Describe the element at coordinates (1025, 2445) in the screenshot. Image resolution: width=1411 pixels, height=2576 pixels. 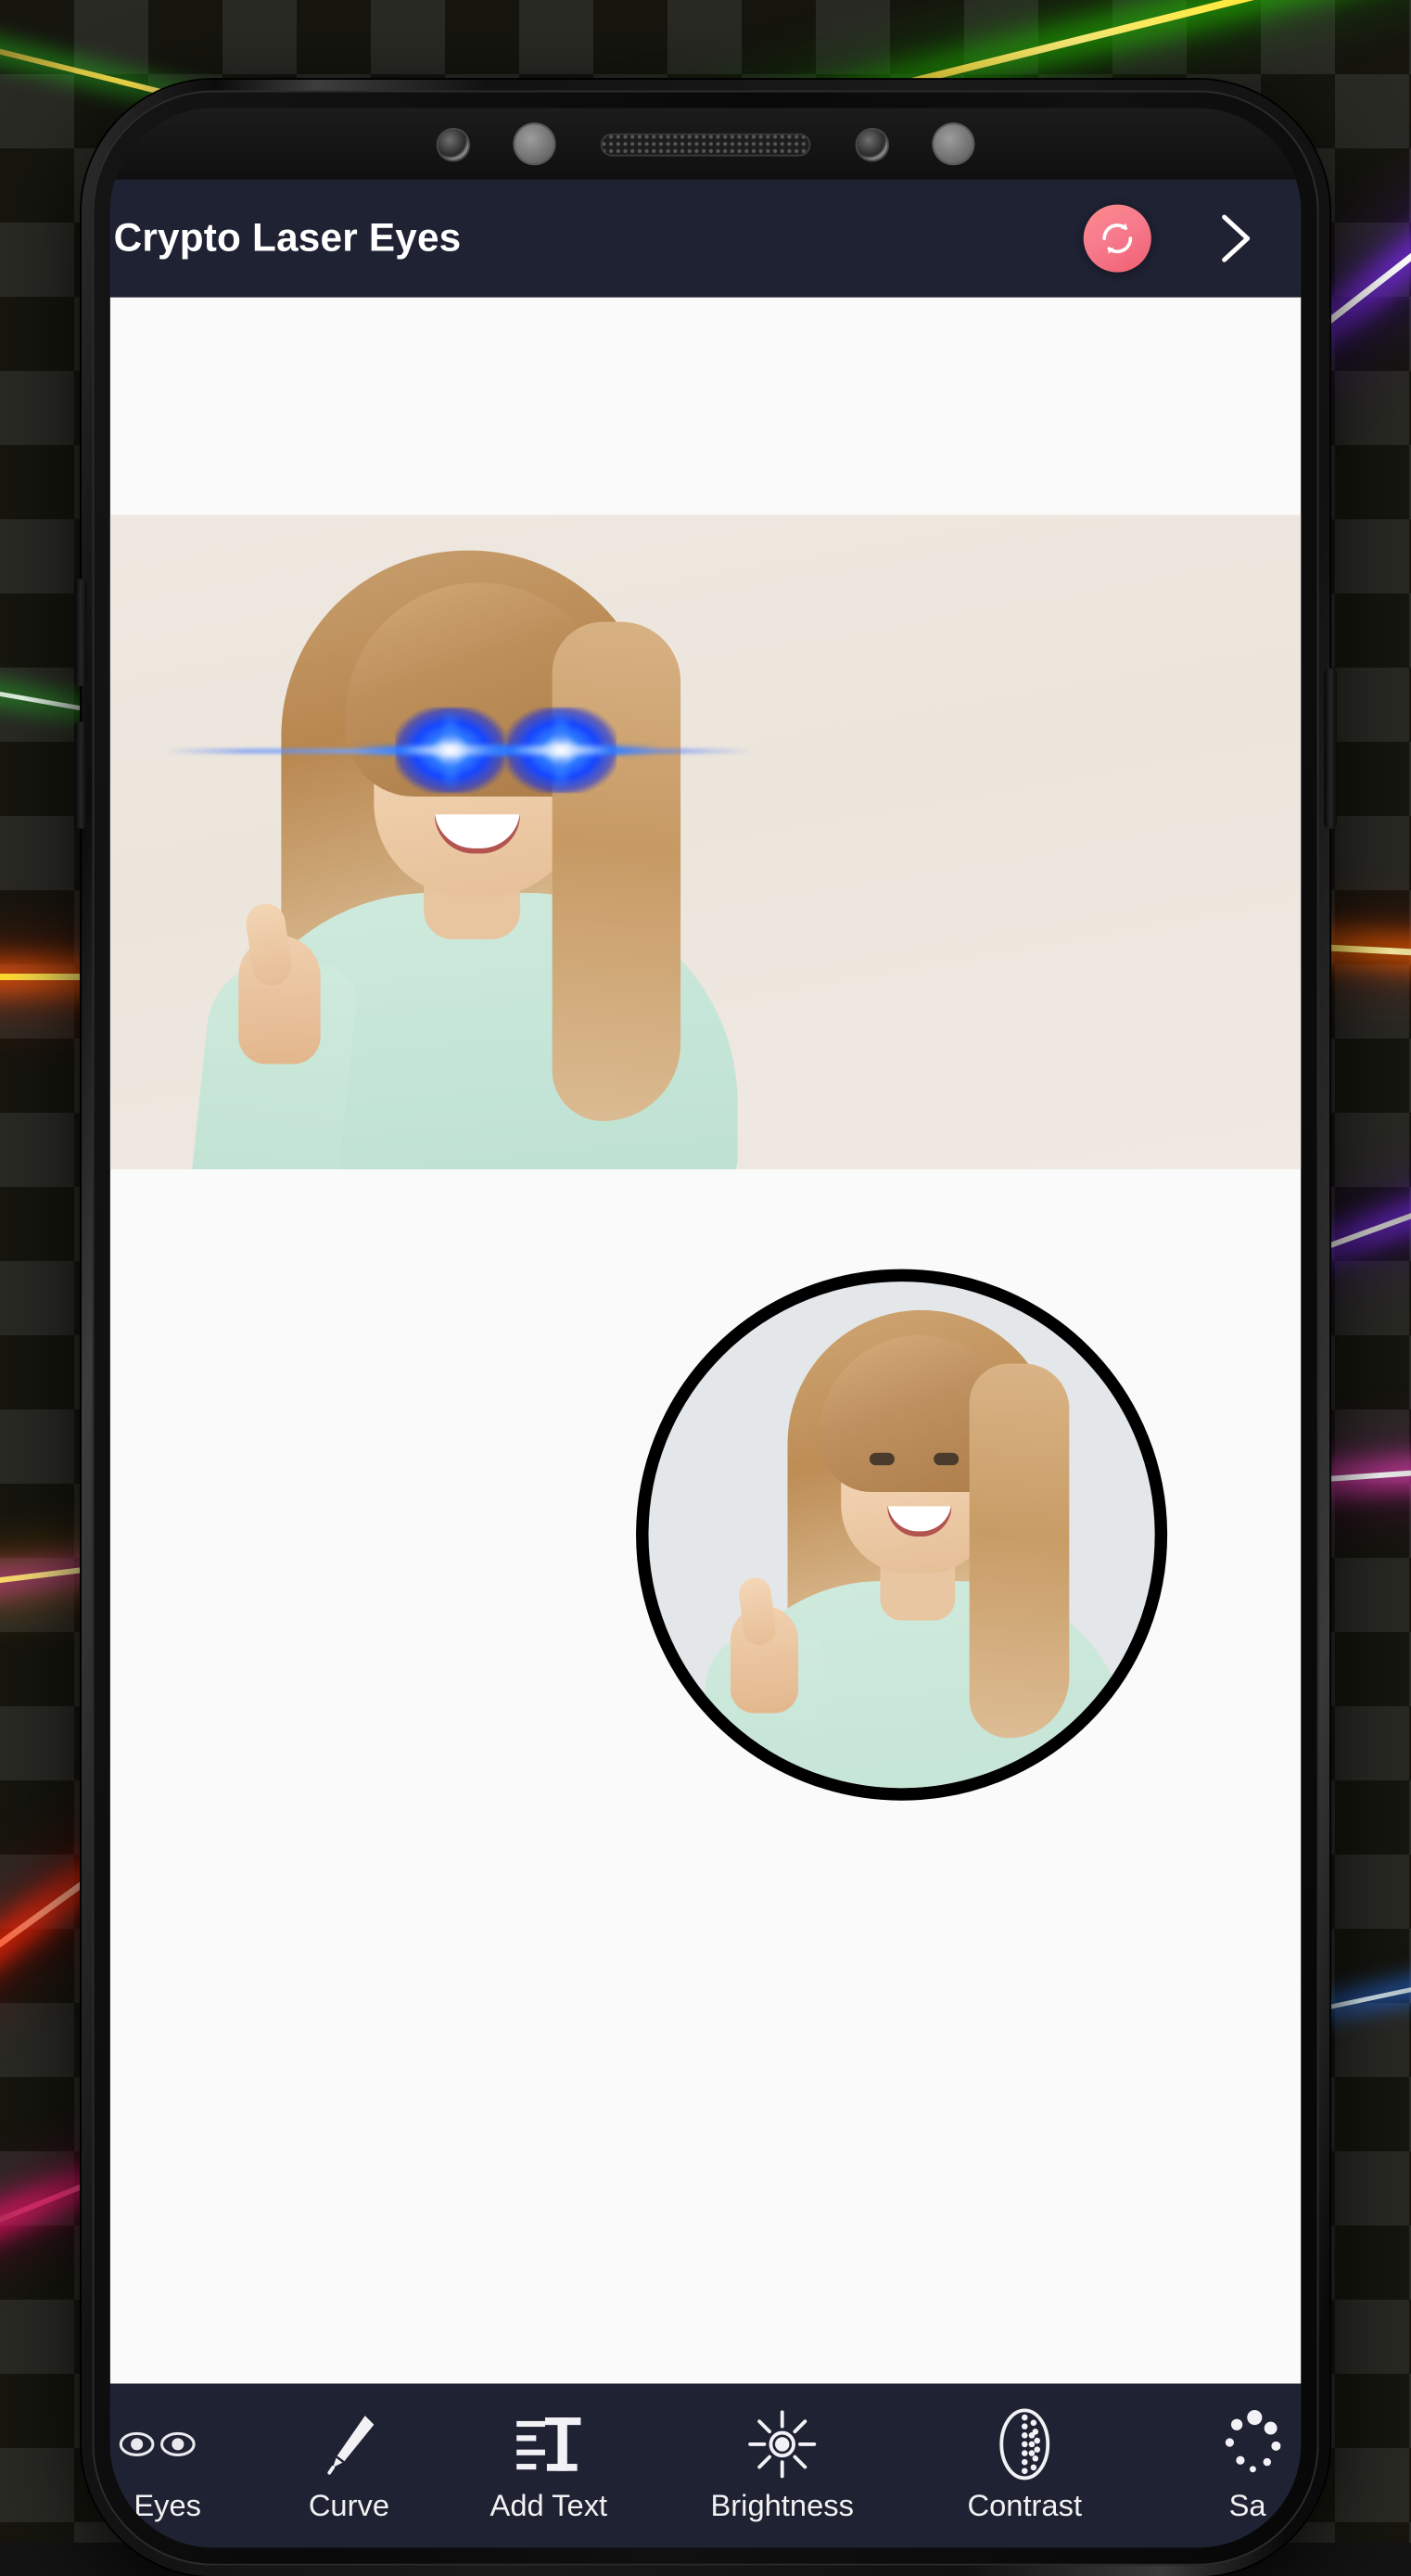
I see `contrast-icon` at that location.